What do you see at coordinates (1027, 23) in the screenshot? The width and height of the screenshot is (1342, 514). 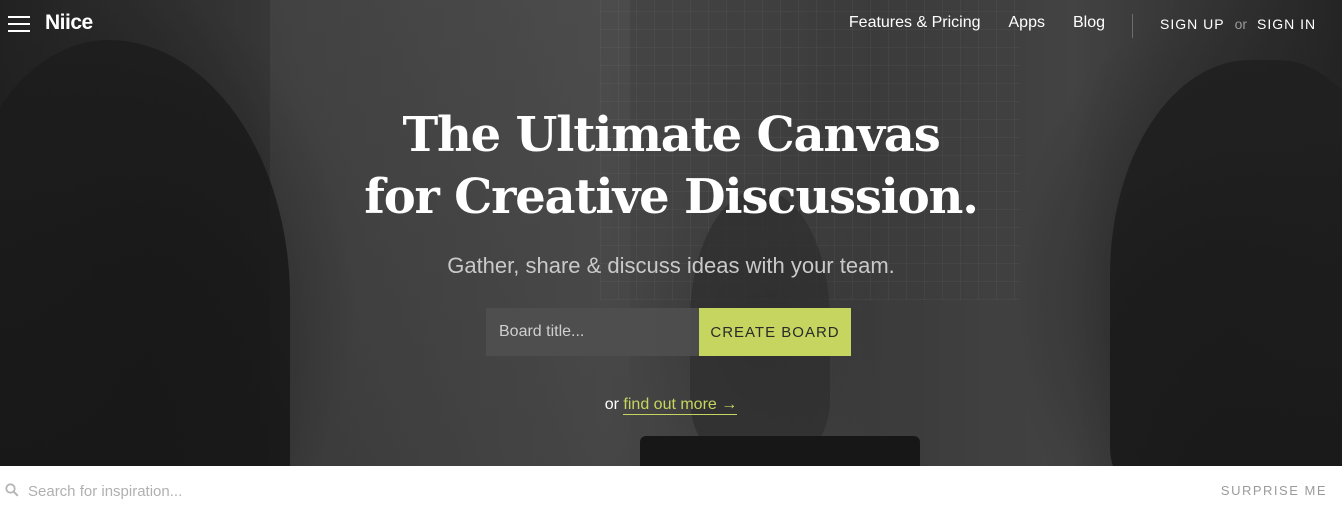 I see `nav-link-apps: Apps` at bounding box center [1027, 23].